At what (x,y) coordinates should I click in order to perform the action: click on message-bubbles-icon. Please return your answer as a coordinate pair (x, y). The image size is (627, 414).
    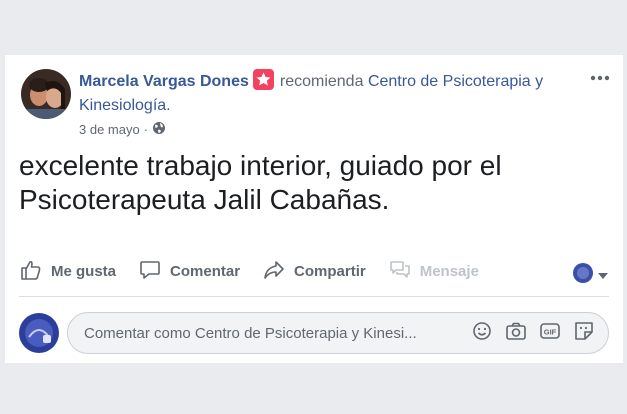
    Looking at the image, I should click on (400, 272).